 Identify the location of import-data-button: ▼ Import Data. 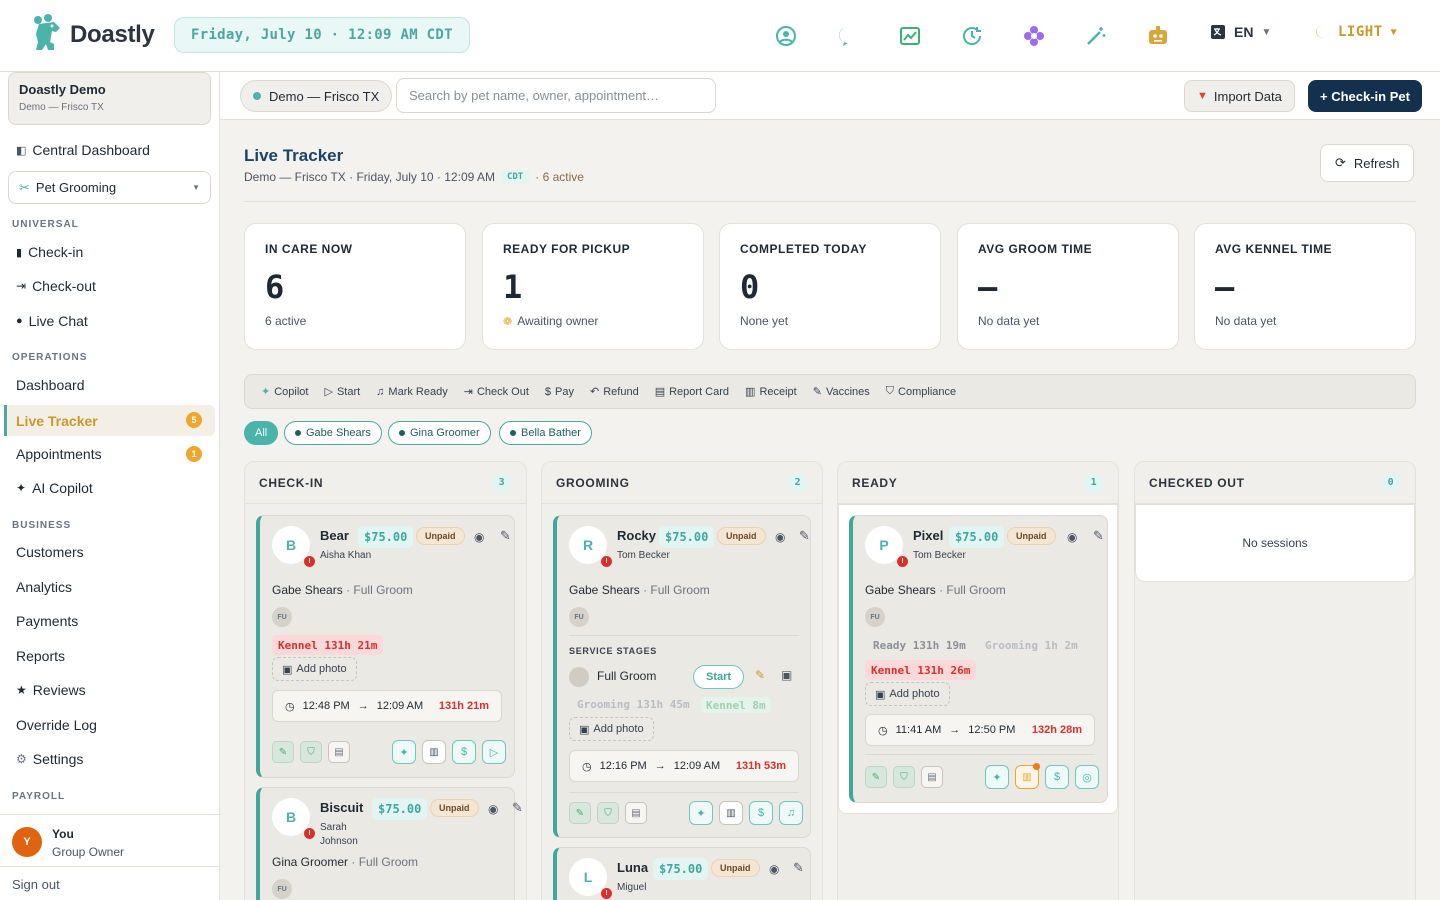
(1239, 96).